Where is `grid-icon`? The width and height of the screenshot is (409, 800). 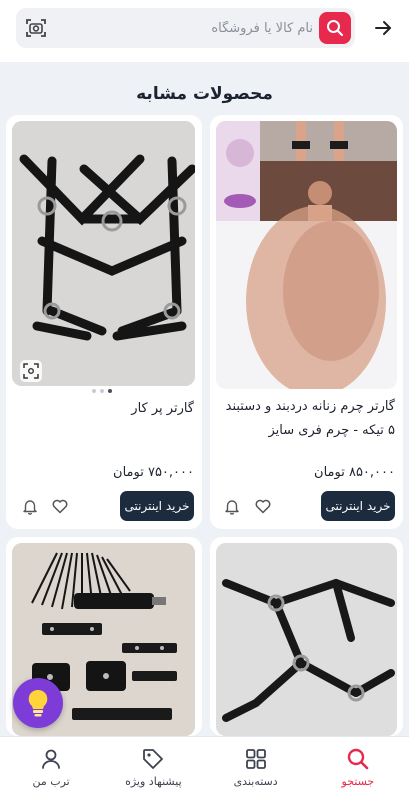 grid-icon is located at coordinates (255, 759).